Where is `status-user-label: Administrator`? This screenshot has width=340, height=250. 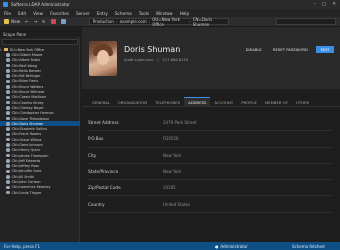
status-user-label: Administrator is located at coordinates (234, 246).